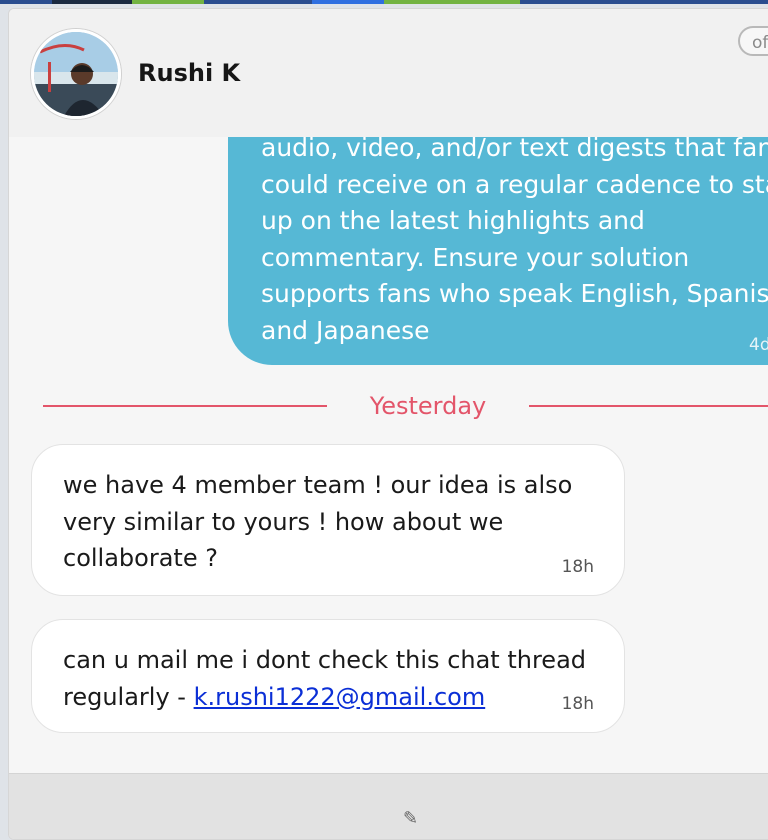  I want to click on avatar, so click(76, 74).